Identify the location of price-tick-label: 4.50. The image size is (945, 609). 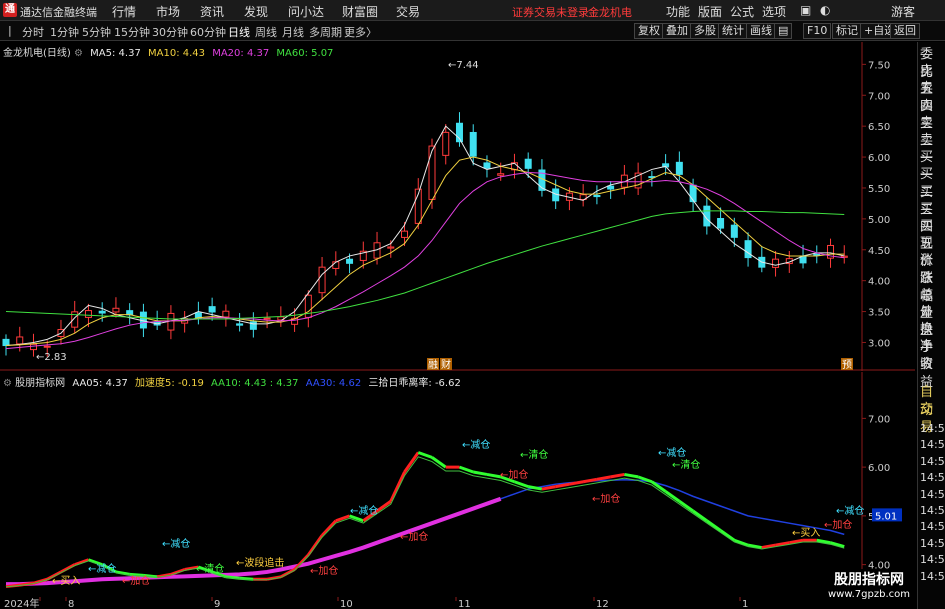
(879, 251).